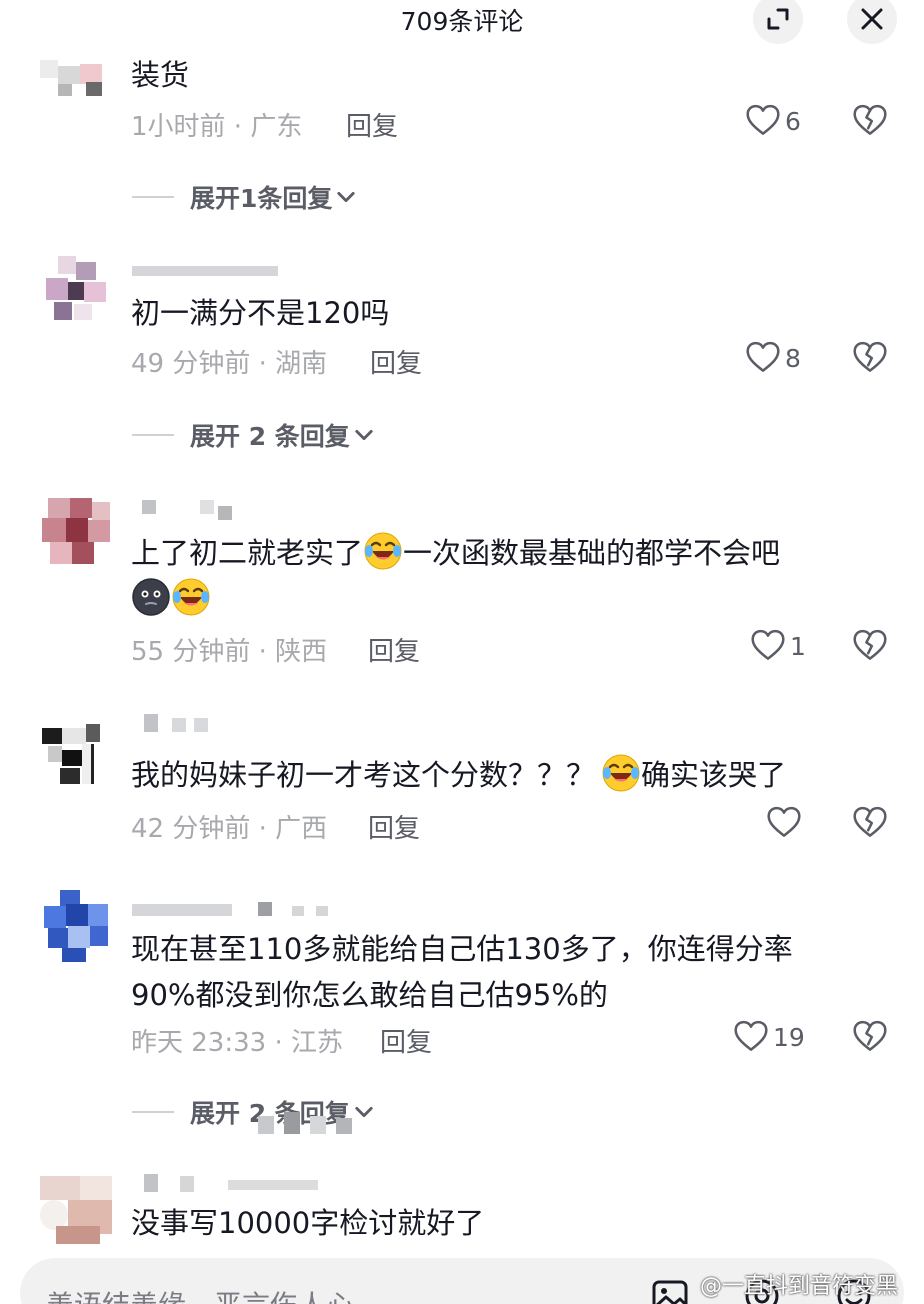  I want to click on like-count: 1, so click(798, 646).